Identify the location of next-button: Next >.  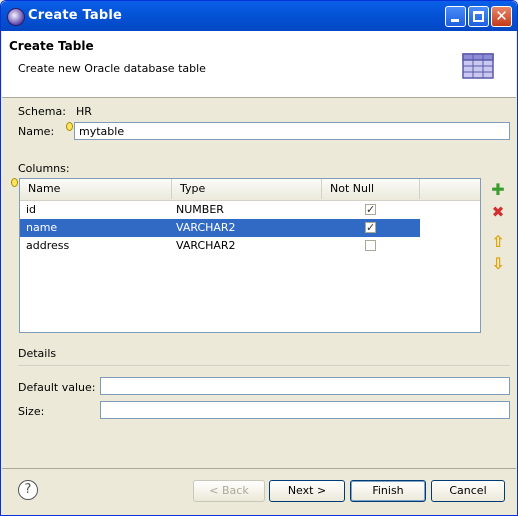
(307, 491).